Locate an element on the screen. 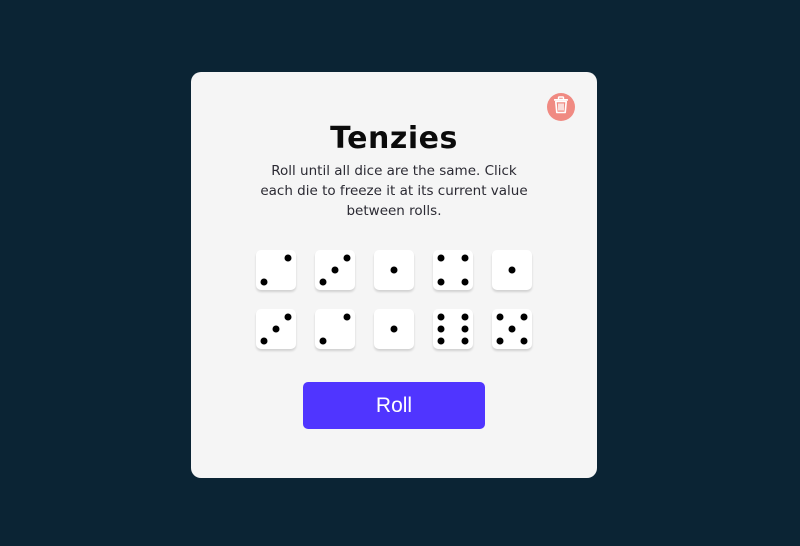  dice-grid is located at coordinates (394, 299).